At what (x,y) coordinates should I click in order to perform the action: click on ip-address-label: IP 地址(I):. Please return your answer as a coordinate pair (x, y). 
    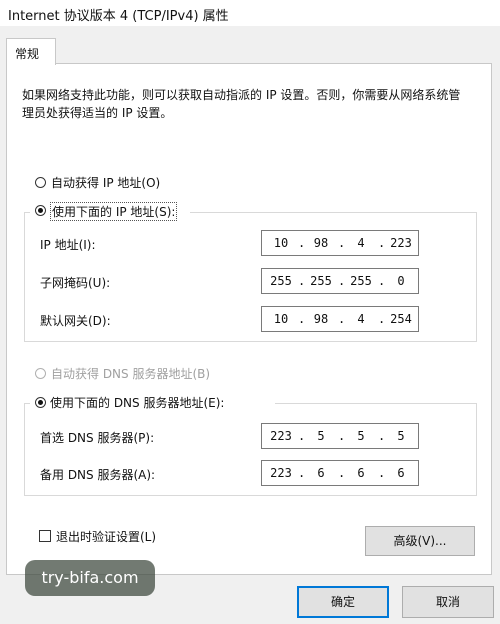
    Looking at the image, I should click on (68, 245).